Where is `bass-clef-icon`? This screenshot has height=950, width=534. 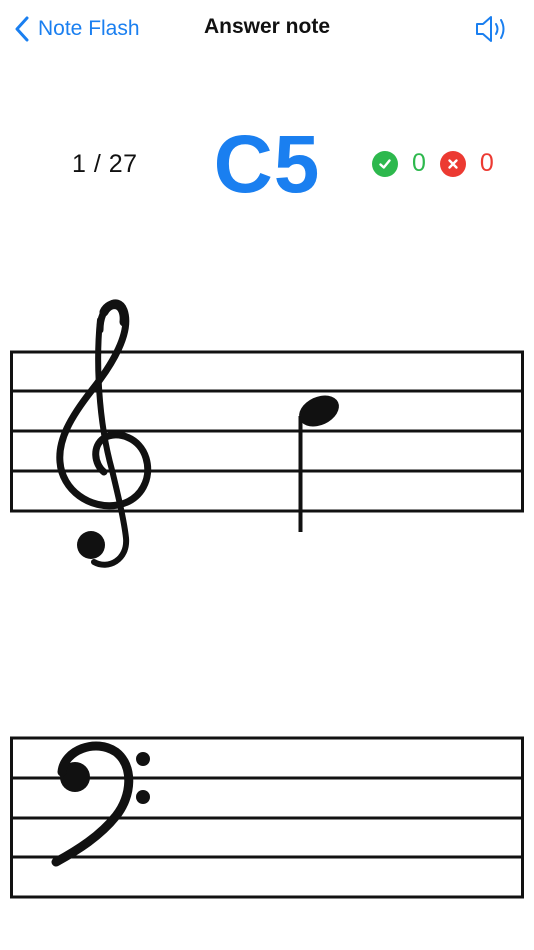
bass-clef-icon is located at coordinates (100, 804).